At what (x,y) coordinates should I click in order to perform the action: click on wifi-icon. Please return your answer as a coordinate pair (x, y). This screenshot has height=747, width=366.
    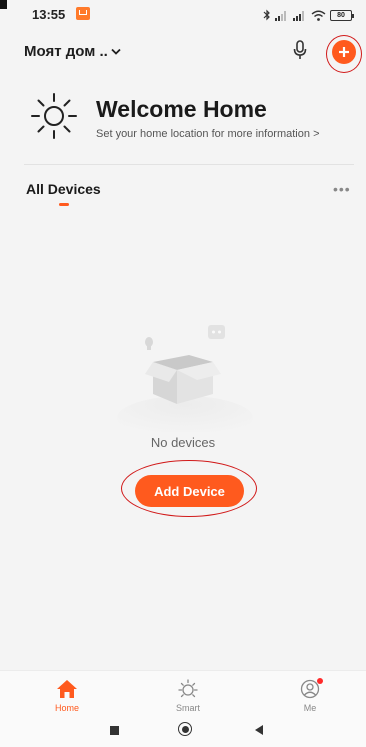
    Looking at the image, I should click on (318, 15).